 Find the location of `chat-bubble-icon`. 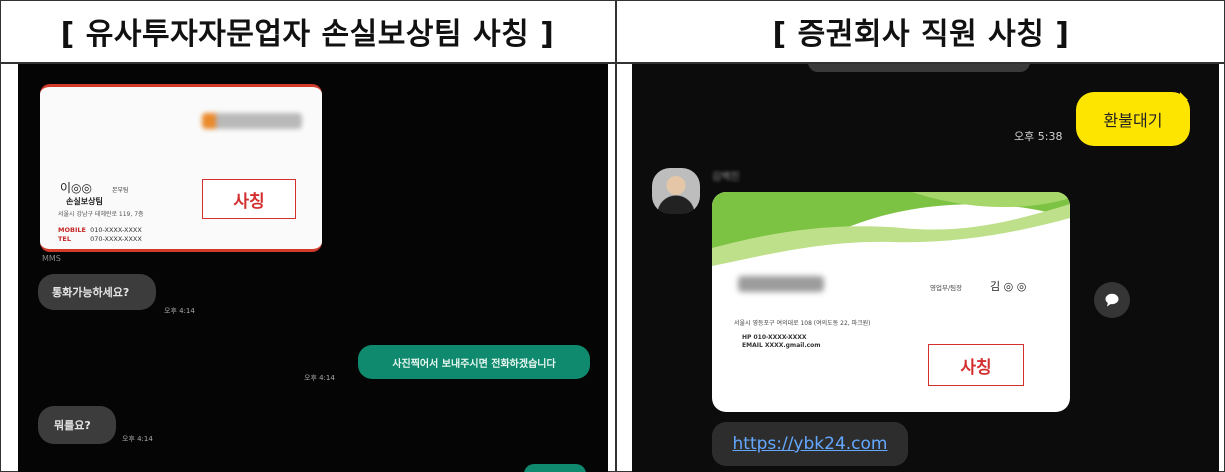

chat-bubble-icon is located at coordinates (1112, 300).